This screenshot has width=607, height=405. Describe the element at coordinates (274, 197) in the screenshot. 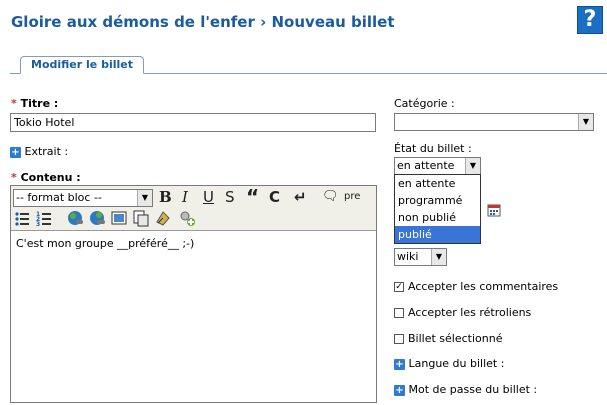

I see `code-button: C` at that location.